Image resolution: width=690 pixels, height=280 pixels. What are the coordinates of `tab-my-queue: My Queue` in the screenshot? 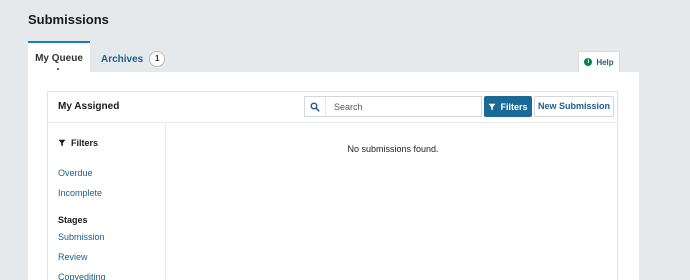 It's located at (59, 56).